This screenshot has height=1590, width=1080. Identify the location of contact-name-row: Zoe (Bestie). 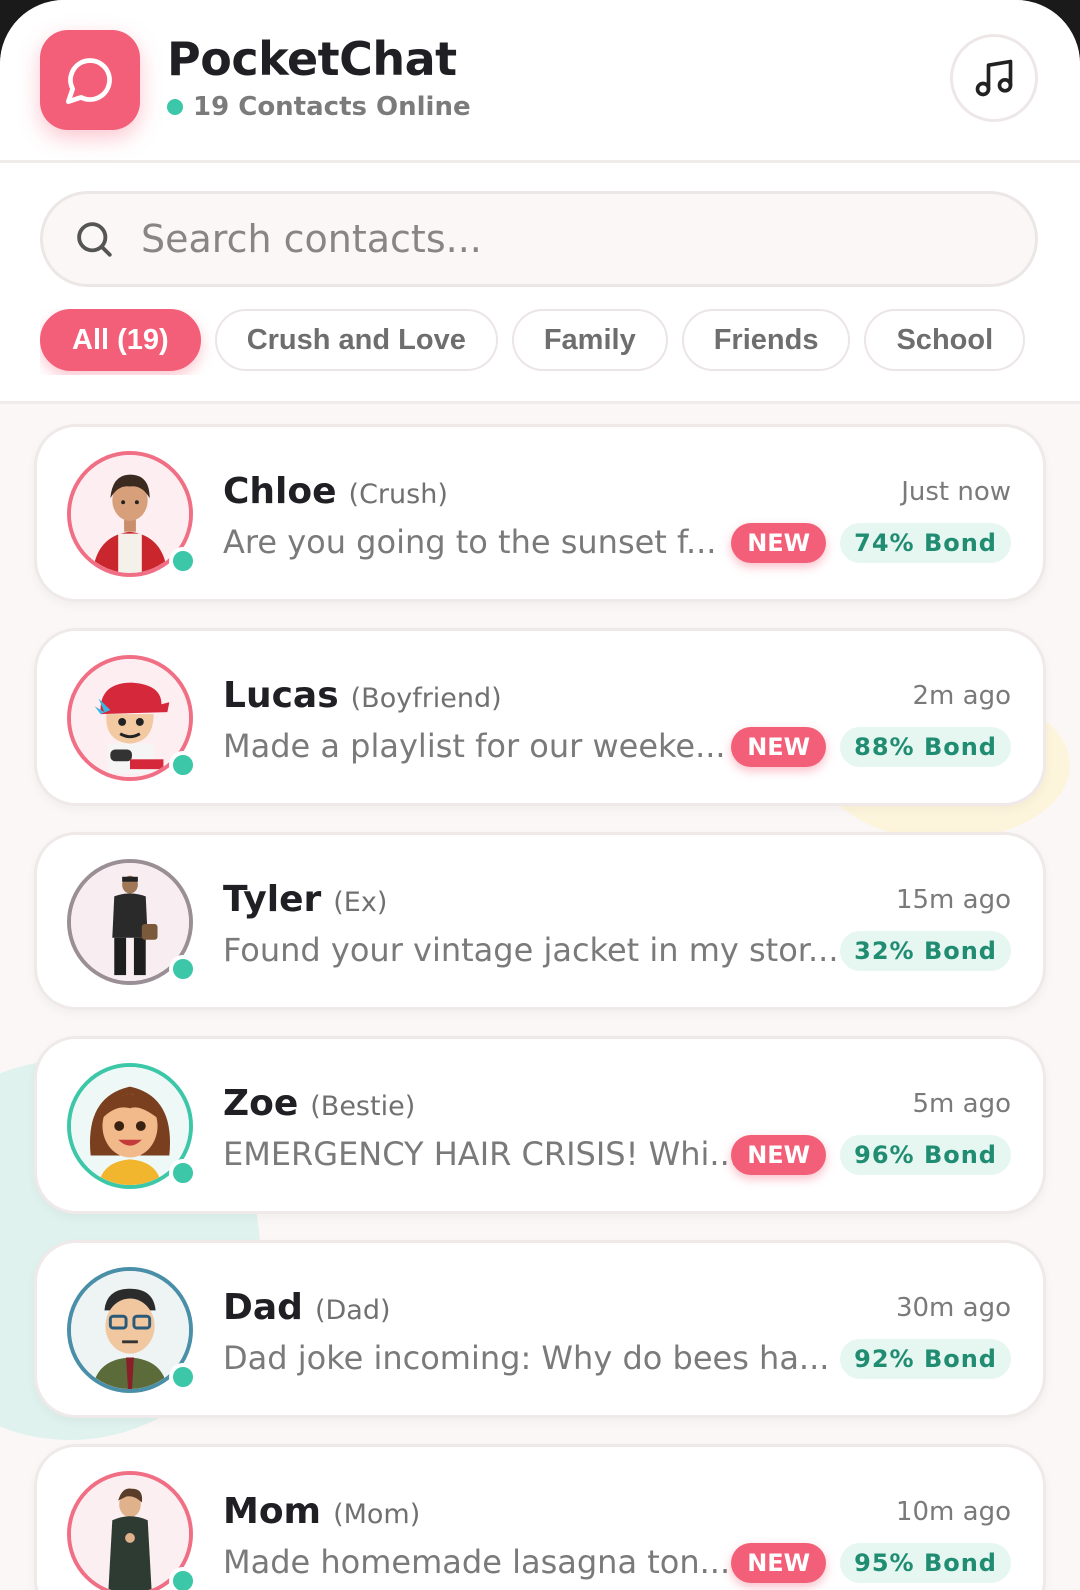
(319, 1103).